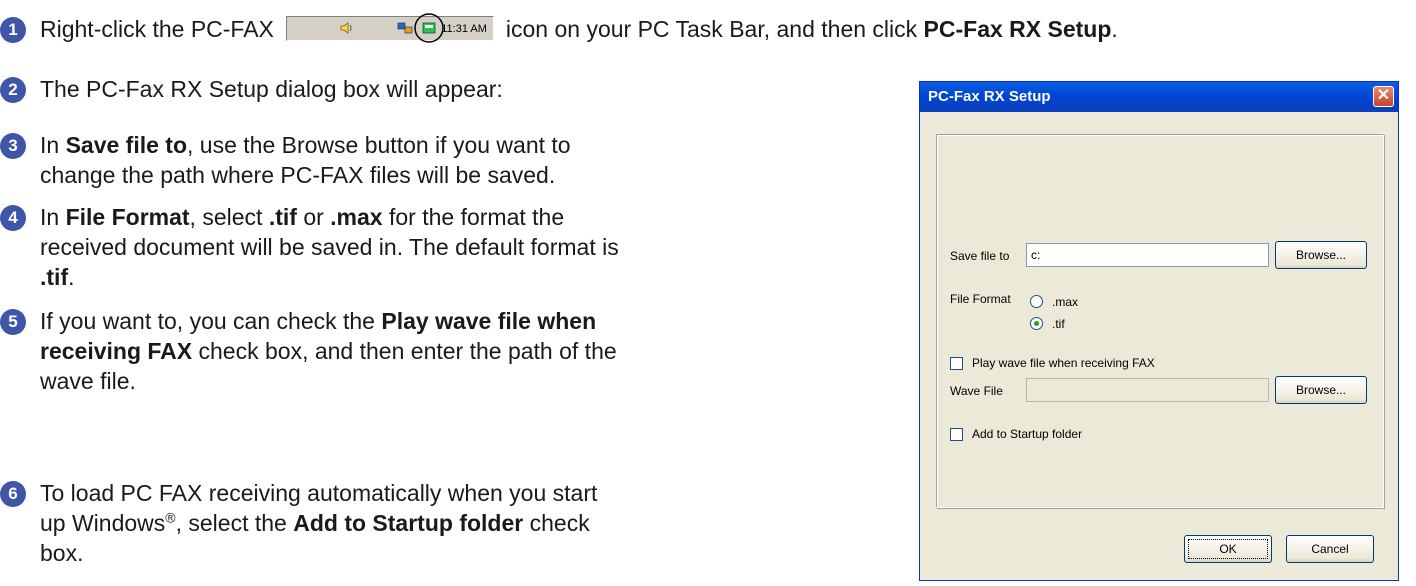 The height and width of the screenshot is (586, 1416). Describe the element at coordinates (13, 30) in the screenshot. I see `step-number-1: 1` at that location.